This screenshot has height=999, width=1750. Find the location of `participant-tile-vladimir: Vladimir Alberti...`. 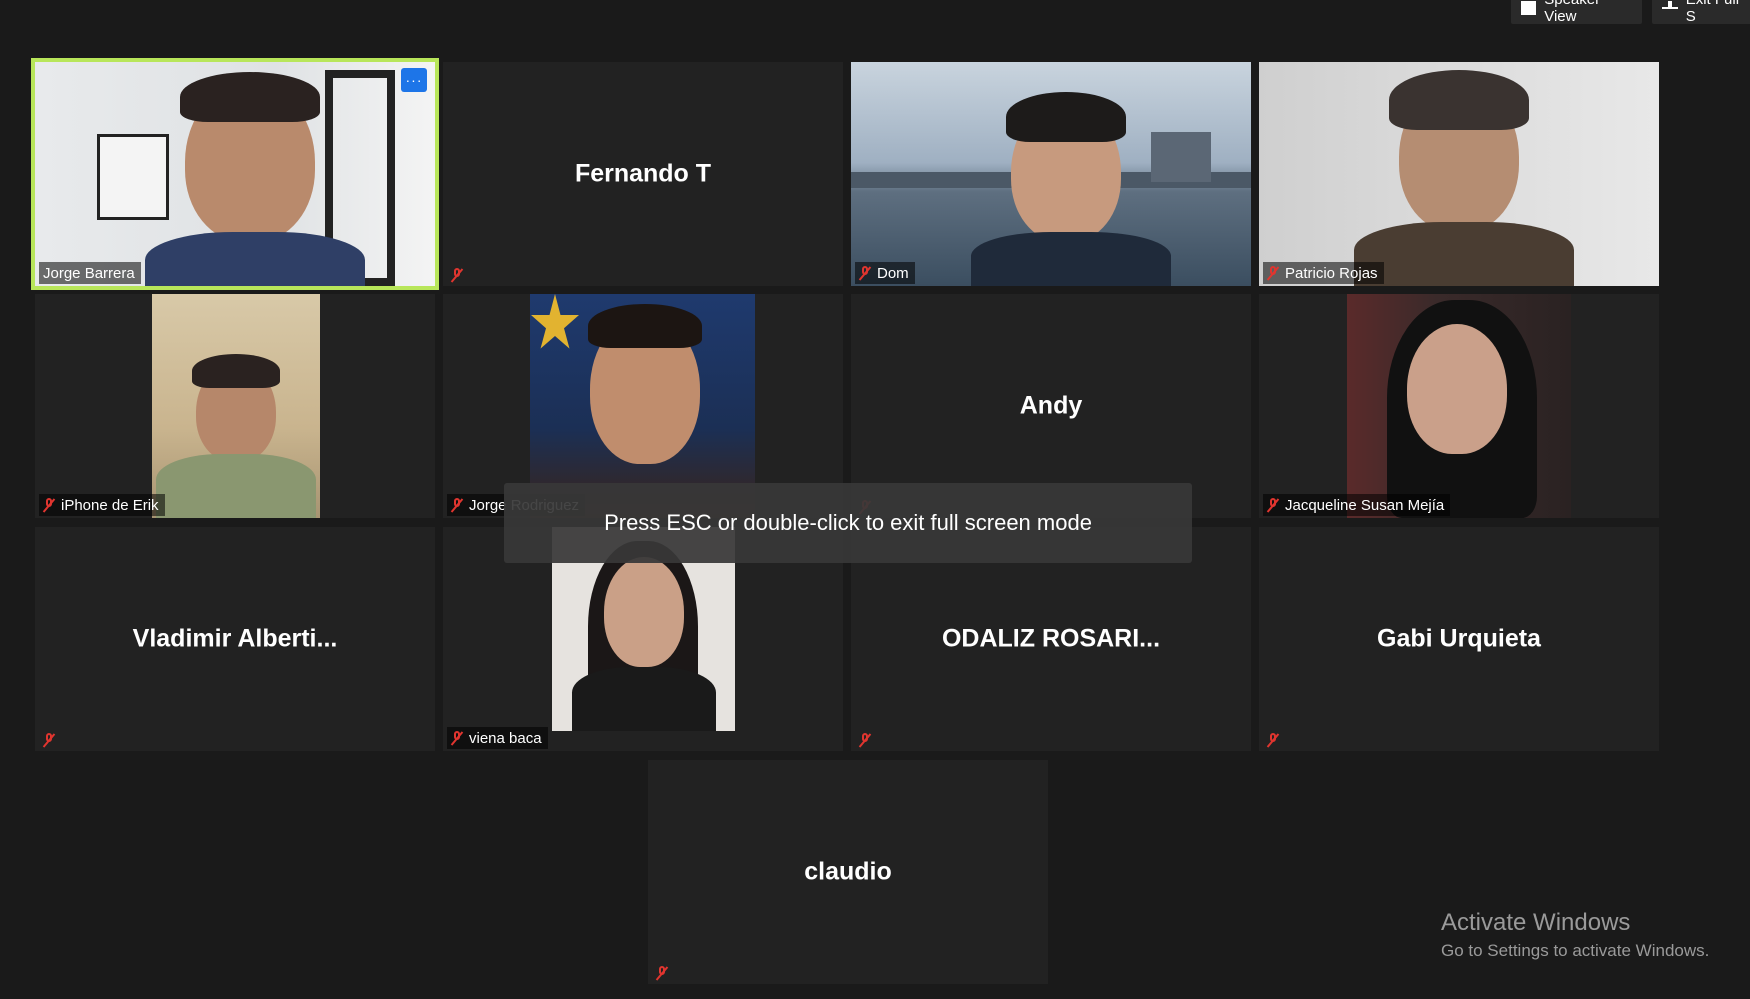

participant-tile-vladimir: Vladimir Alberti... is located at coordinates (235, 639).